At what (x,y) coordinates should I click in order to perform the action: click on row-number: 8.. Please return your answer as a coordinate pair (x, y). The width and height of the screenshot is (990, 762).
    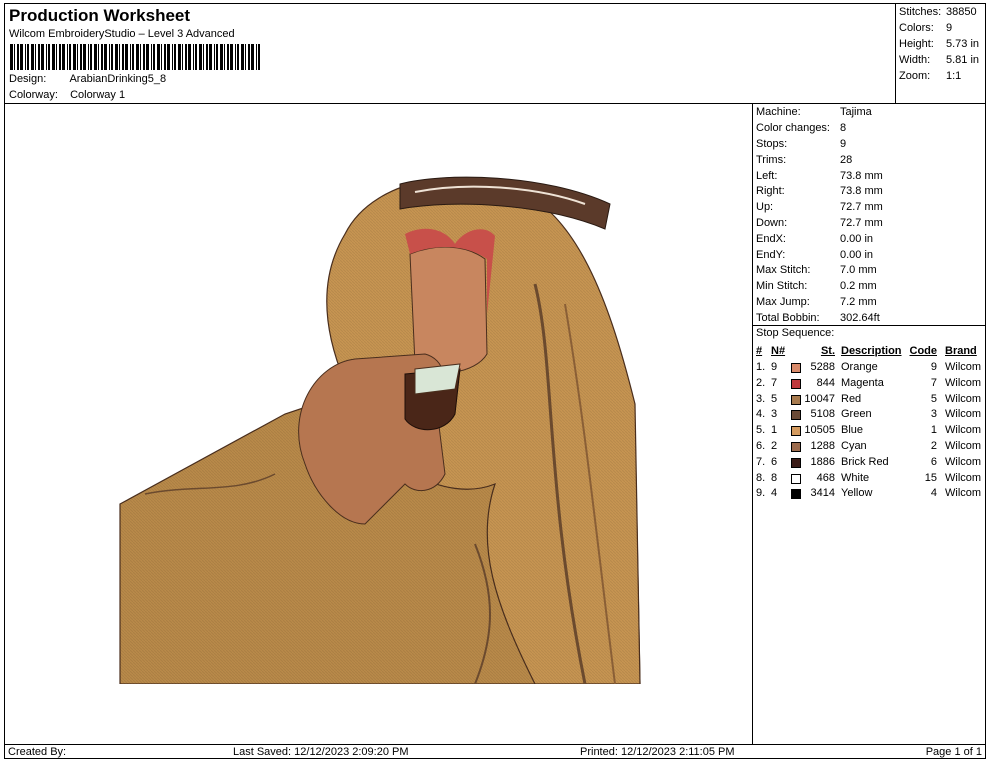
    Looking at the image, I should click on (761, 477).